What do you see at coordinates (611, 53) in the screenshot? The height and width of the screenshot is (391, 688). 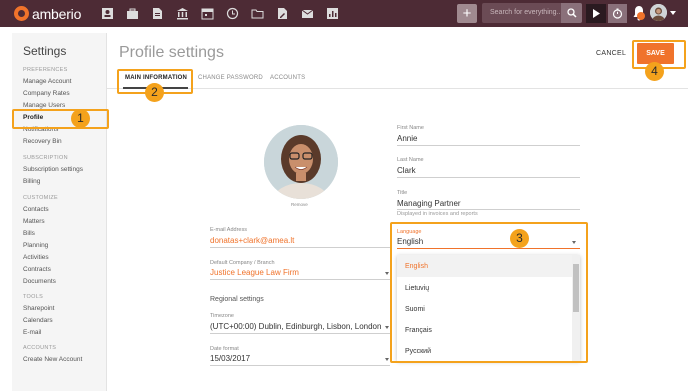 I see `cancel-button: CANCEL` at bounding box center [611, 53].